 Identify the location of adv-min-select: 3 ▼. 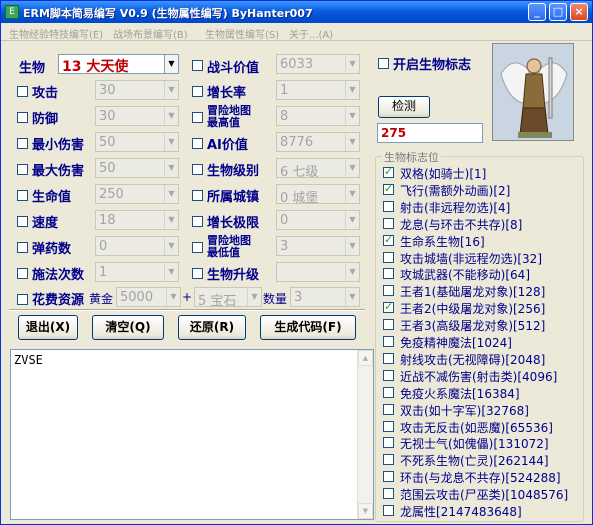
(318, 246).